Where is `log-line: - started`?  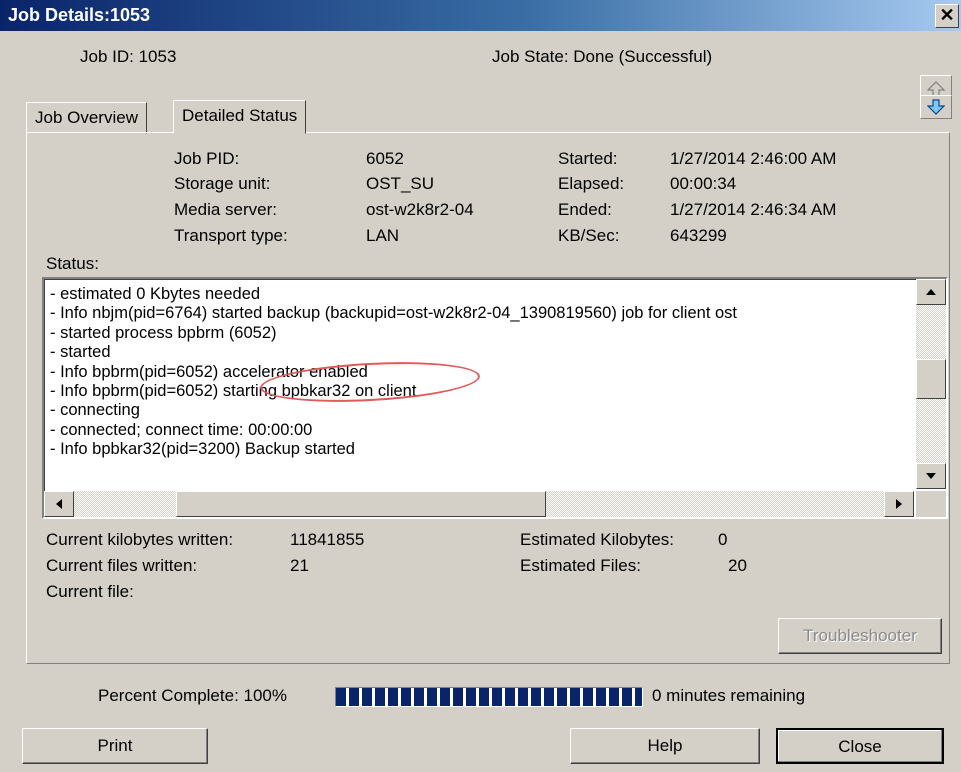
log-line: - started is located at coordinates (80, 352).